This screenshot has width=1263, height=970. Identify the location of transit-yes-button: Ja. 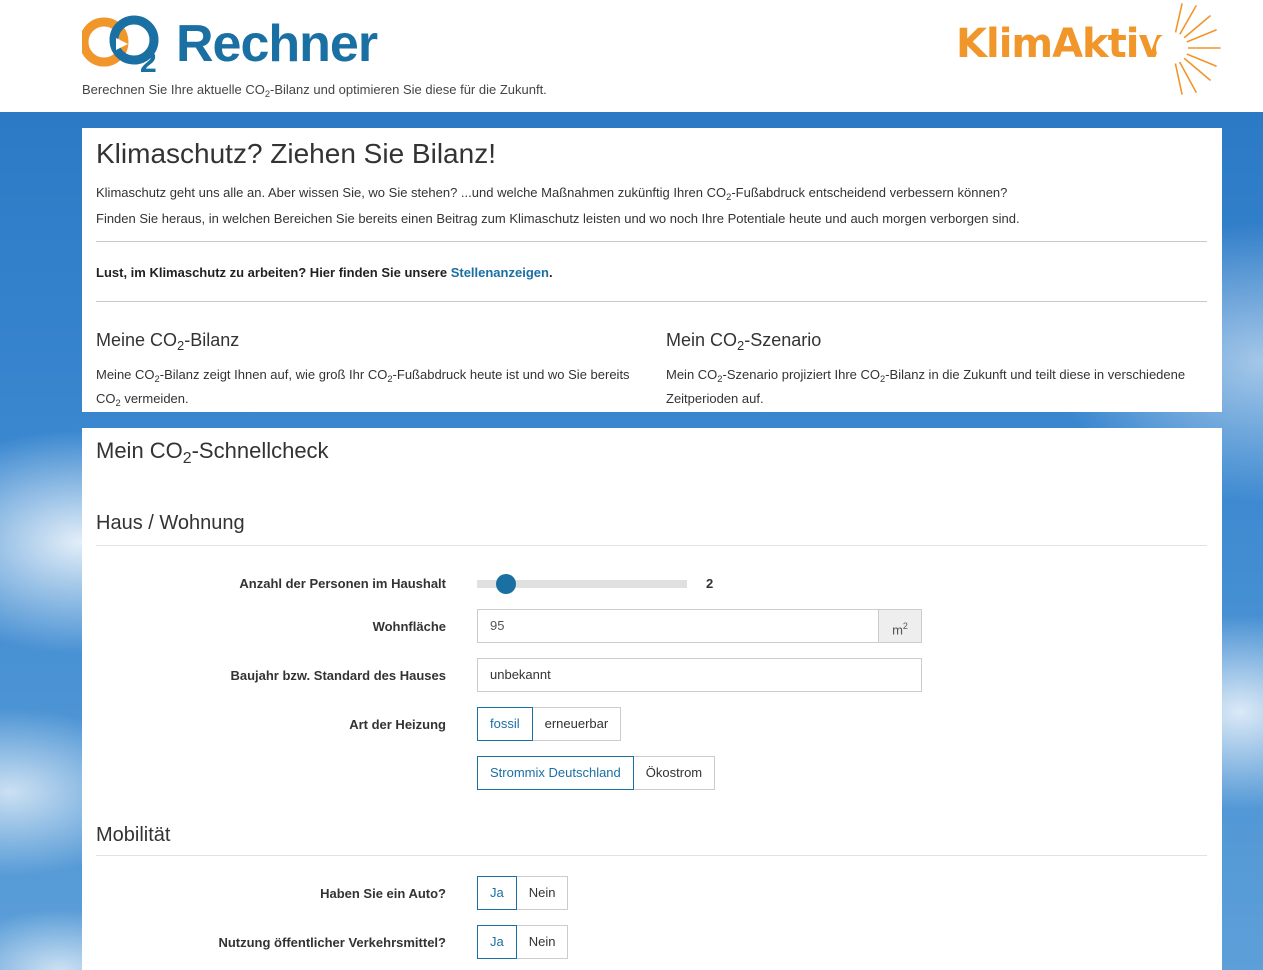
(497, 942).